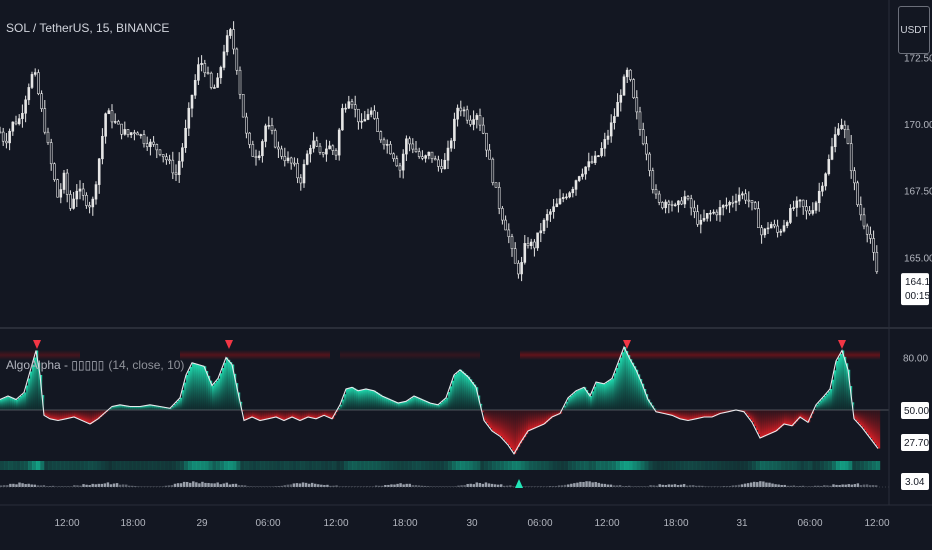  What do you see at coordinates (914, 30) in the screenshot?
I see `currency-button: USDT` at bounding box center [914, 30].